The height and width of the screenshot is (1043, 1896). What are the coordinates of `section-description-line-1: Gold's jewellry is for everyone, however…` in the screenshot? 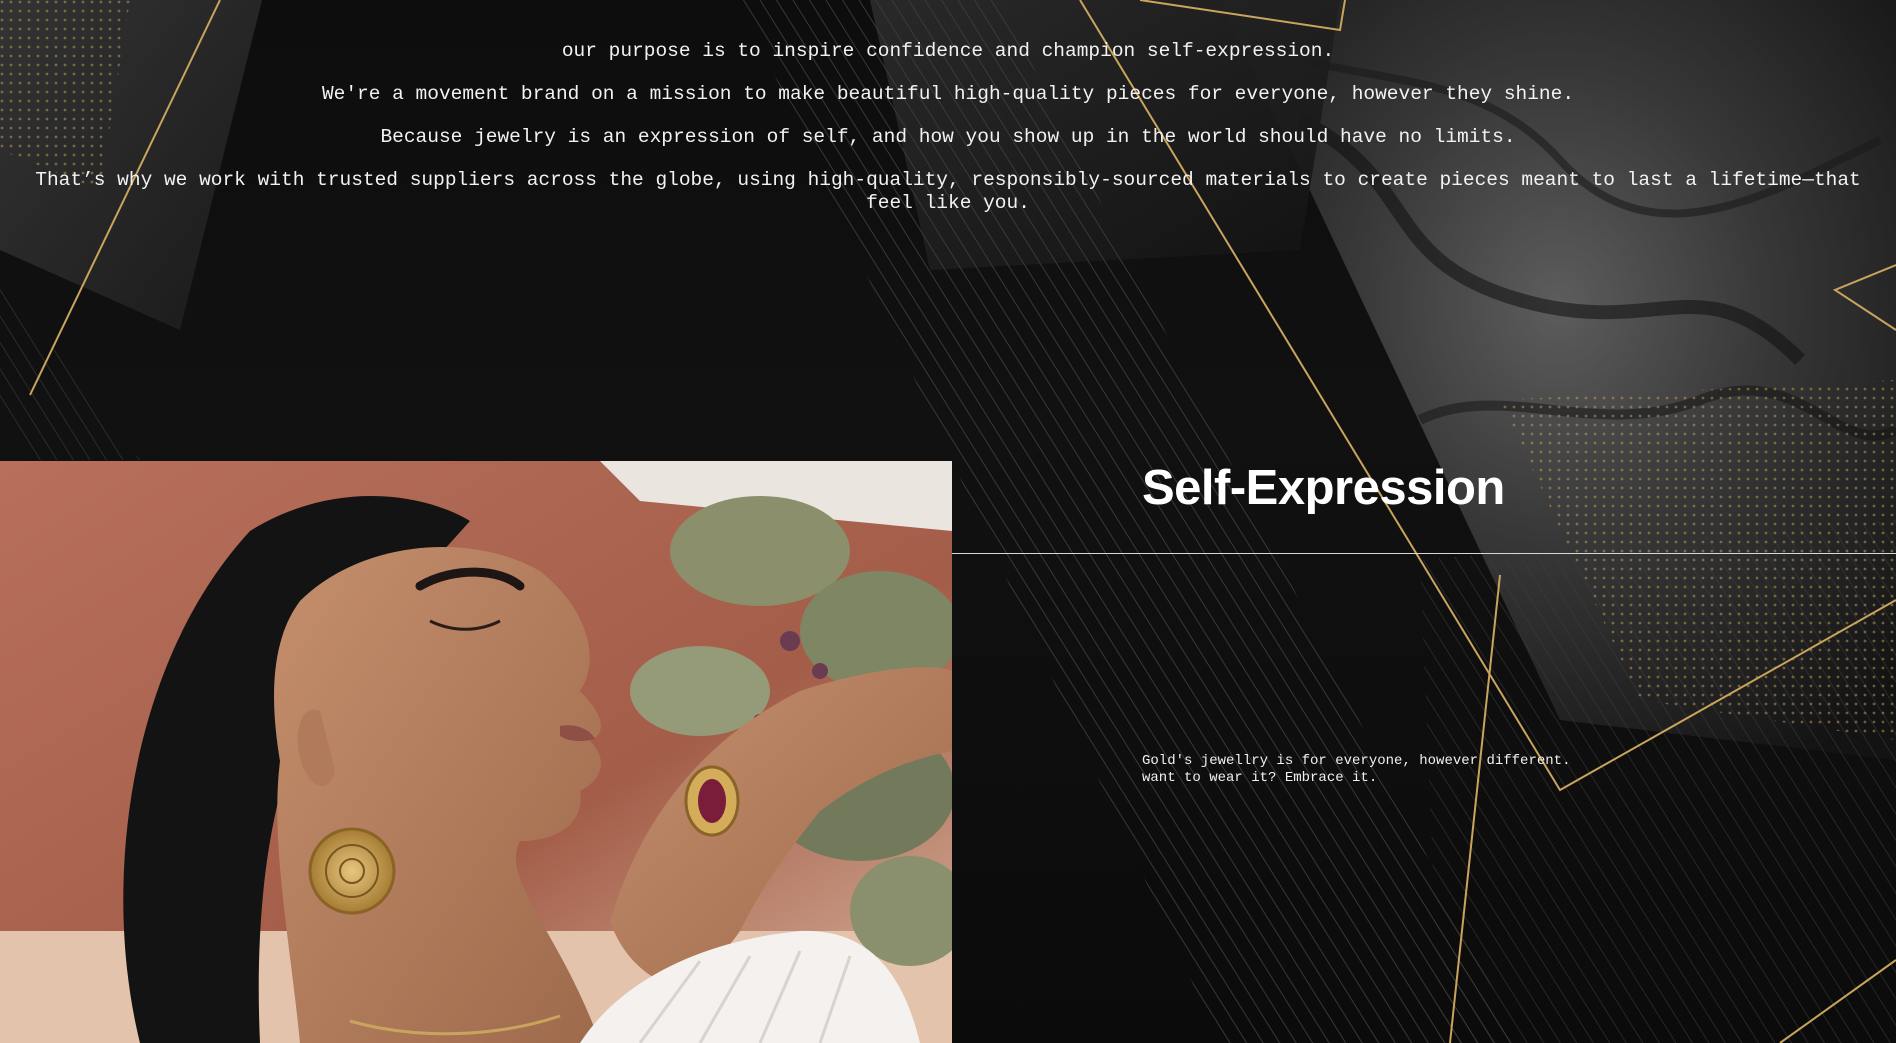 It's located at (1356, 761).